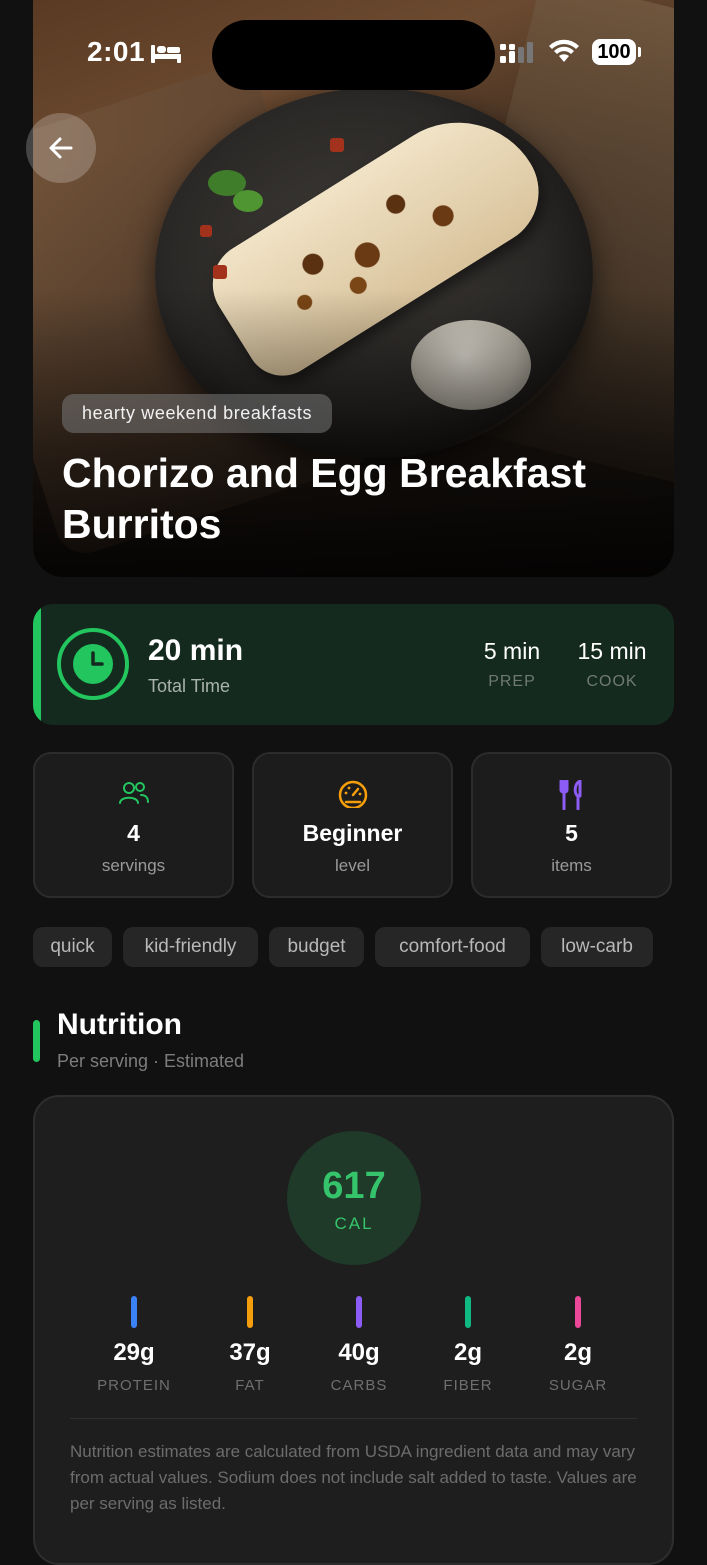 The width and height of the screenshot is (707, 1565). I want to click on time-card-accent, so click(37, 664).